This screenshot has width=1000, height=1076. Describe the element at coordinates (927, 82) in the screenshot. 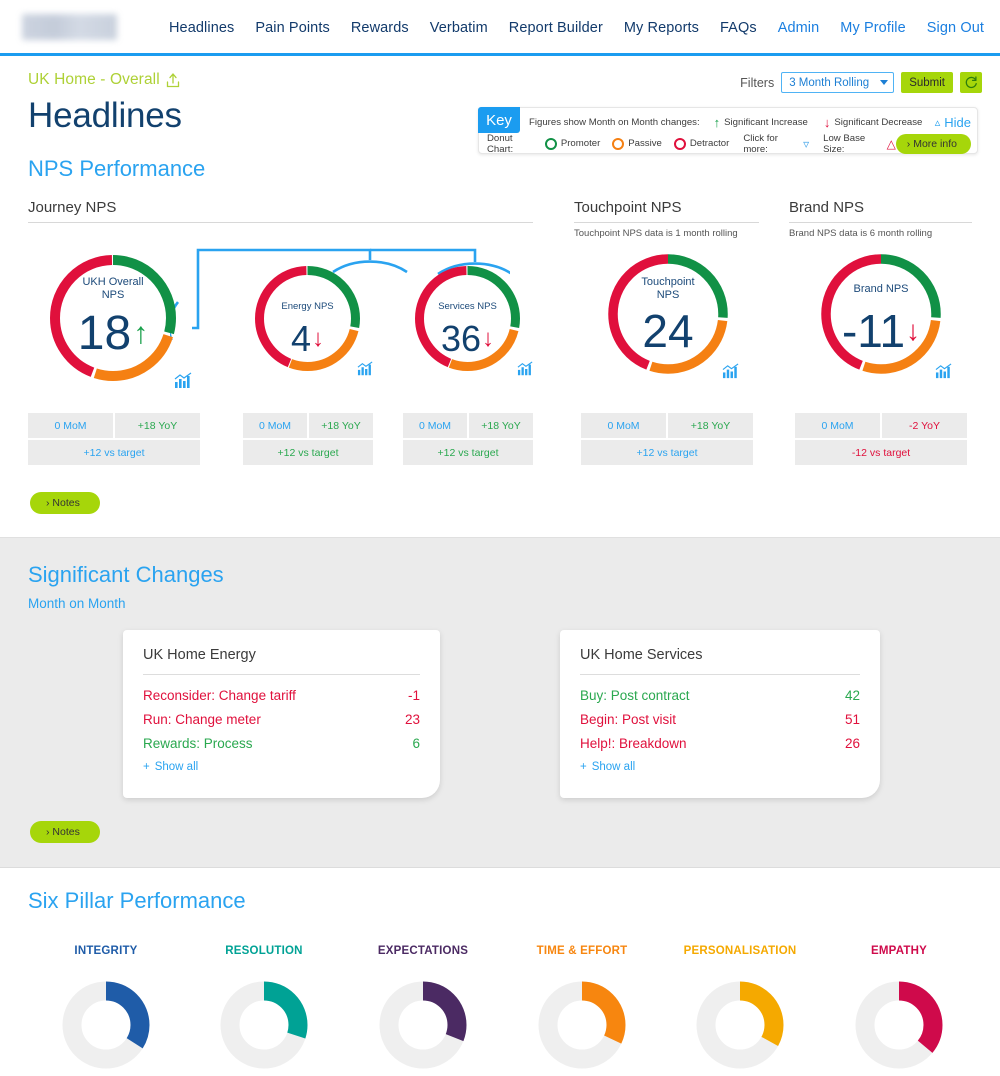

I see `submit-button: Submit` at that location.